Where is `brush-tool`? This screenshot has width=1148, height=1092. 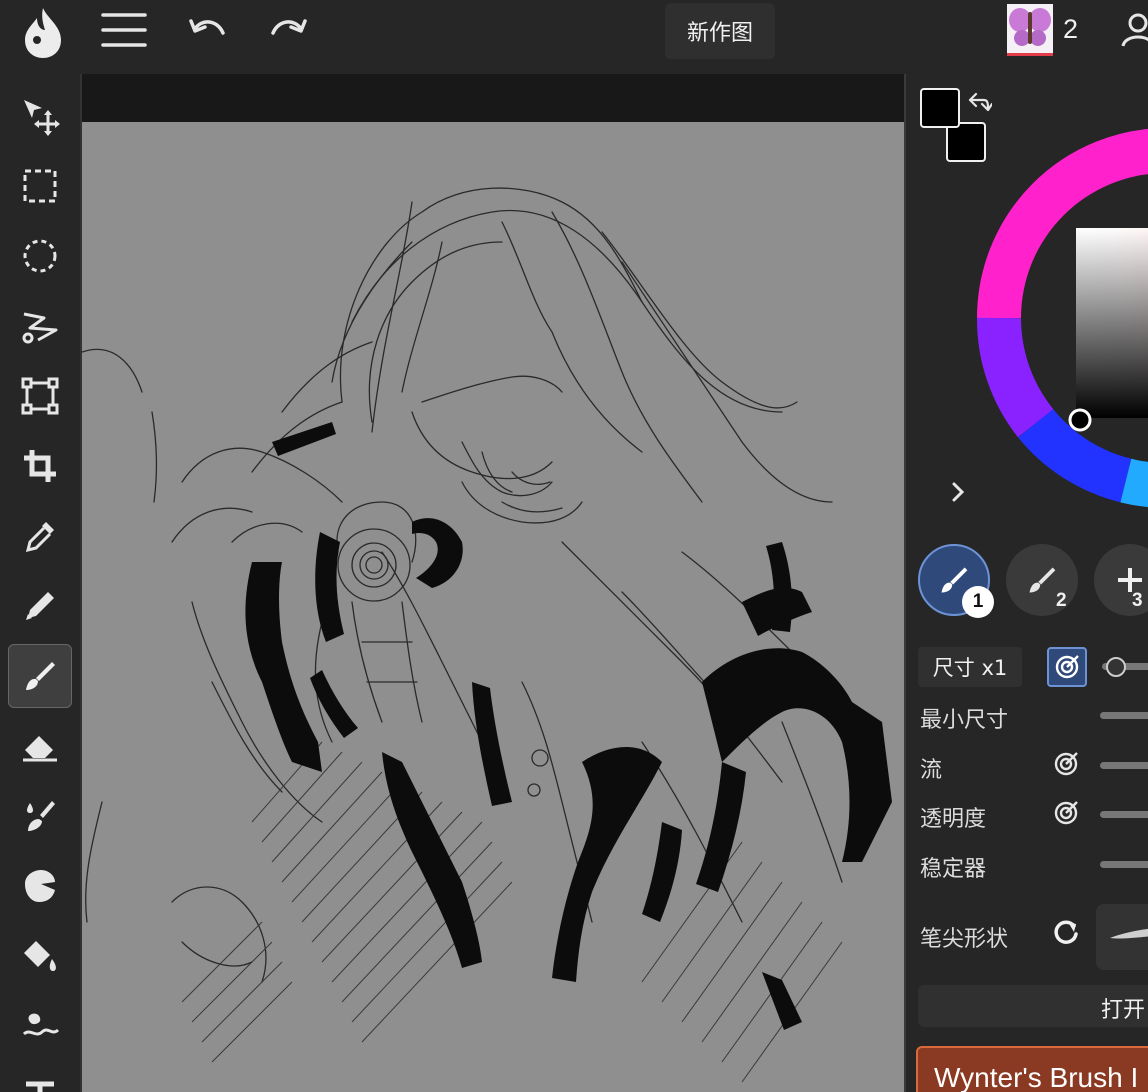
brush-tool is located at coordinates (40, 676).